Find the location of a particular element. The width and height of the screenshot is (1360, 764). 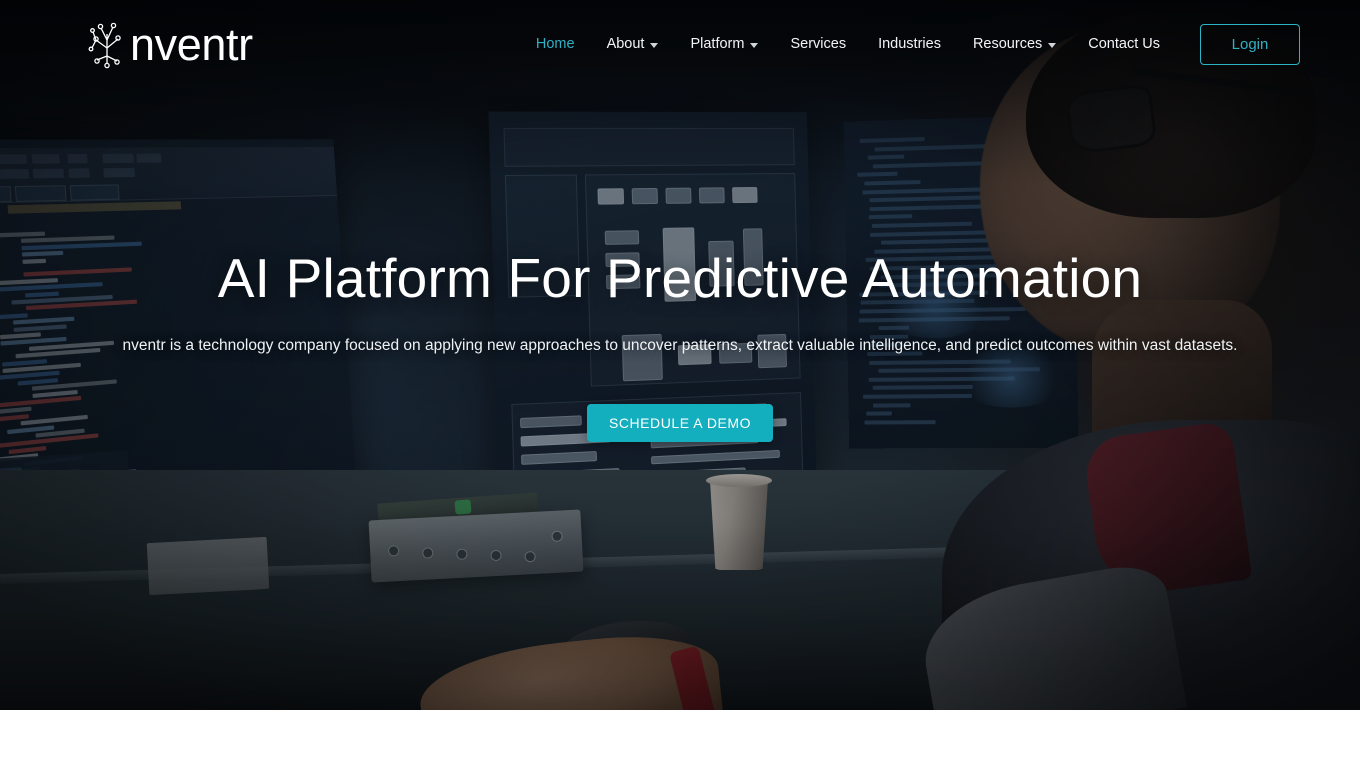

nav-item-contact-us: Contact Us is located at coordinates (1124, 44).